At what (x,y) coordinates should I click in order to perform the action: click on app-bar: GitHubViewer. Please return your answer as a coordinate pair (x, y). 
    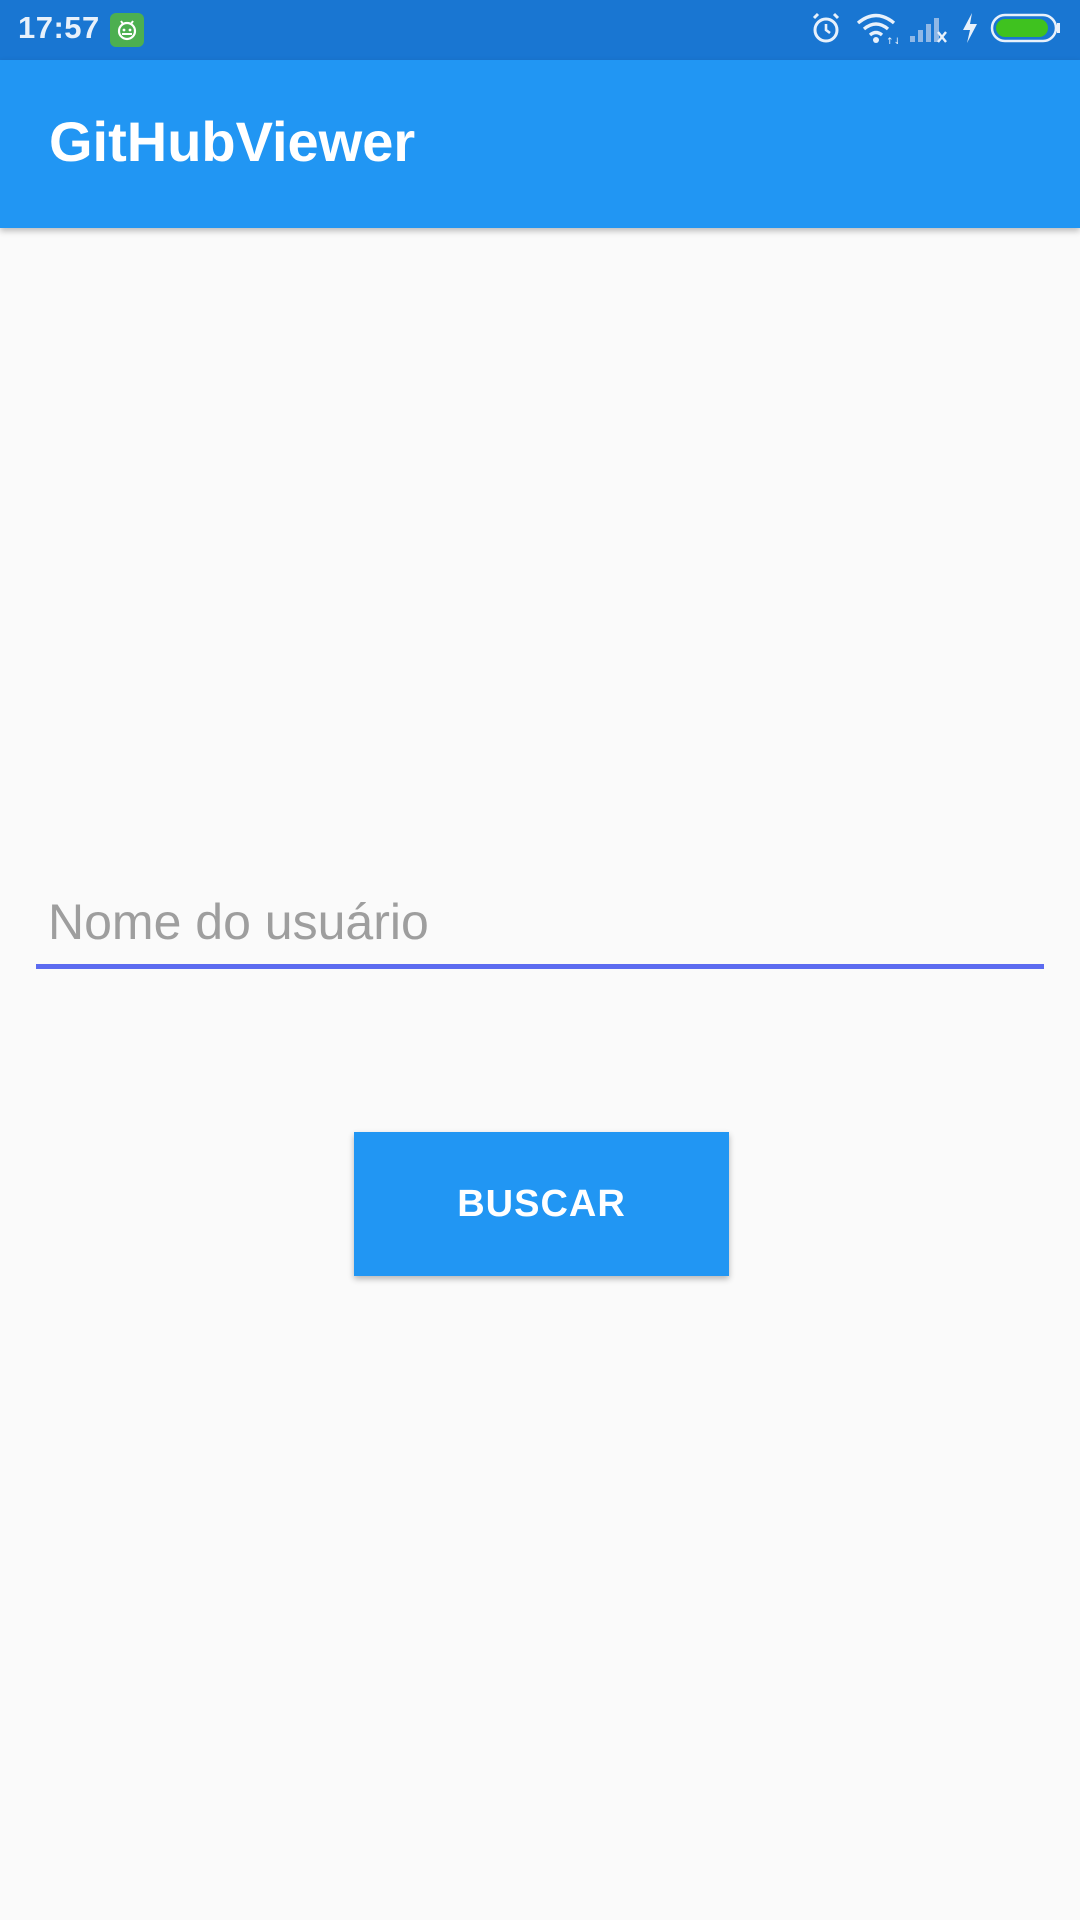
    Looking at the image, I should click on (540, 144).